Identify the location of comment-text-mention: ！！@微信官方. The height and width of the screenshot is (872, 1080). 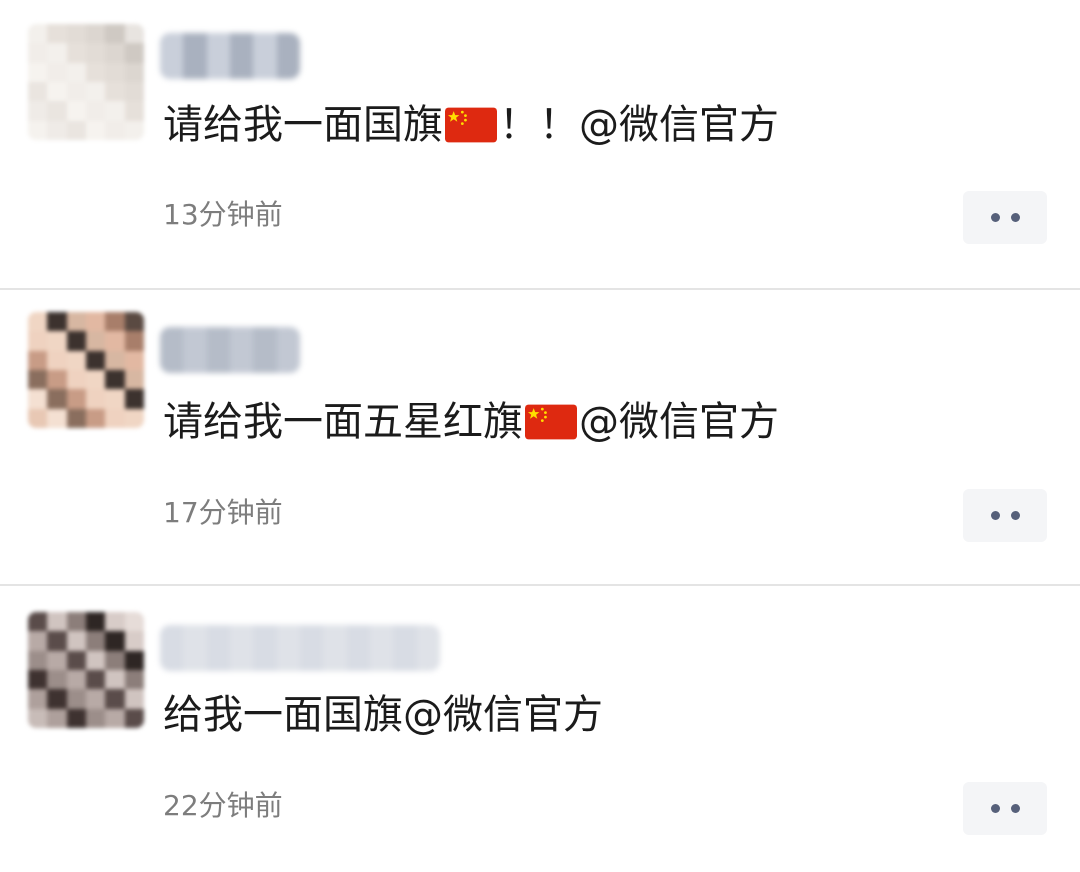
(639, 125).